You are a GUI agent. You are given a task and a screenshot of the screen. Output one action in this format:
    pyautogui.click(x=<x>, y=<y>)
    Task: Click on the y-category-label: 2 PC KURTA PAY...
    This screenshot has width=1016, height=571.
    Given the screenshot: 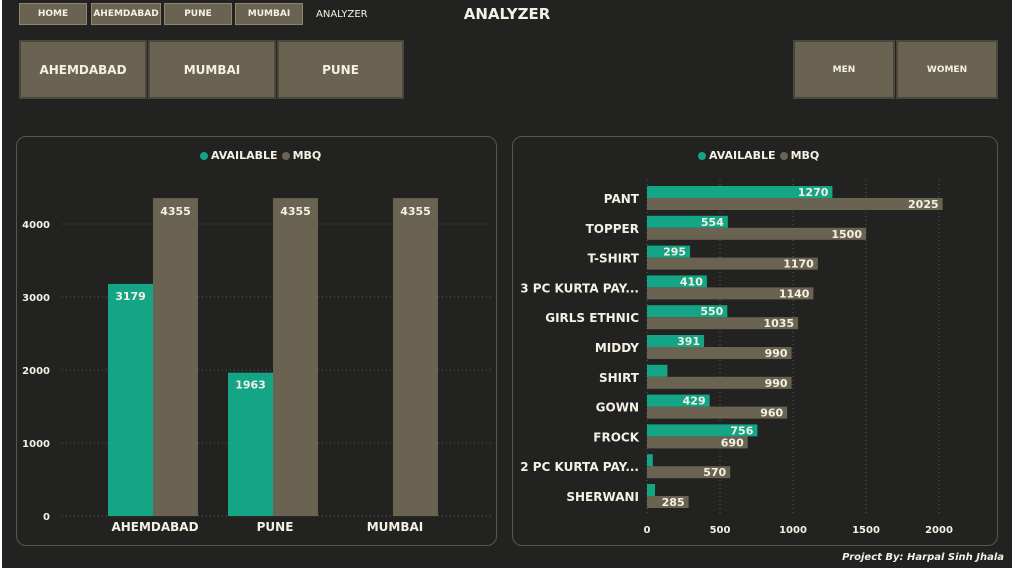 What is the action you would take?
    pyautogui.click(x=579, y=467)
    